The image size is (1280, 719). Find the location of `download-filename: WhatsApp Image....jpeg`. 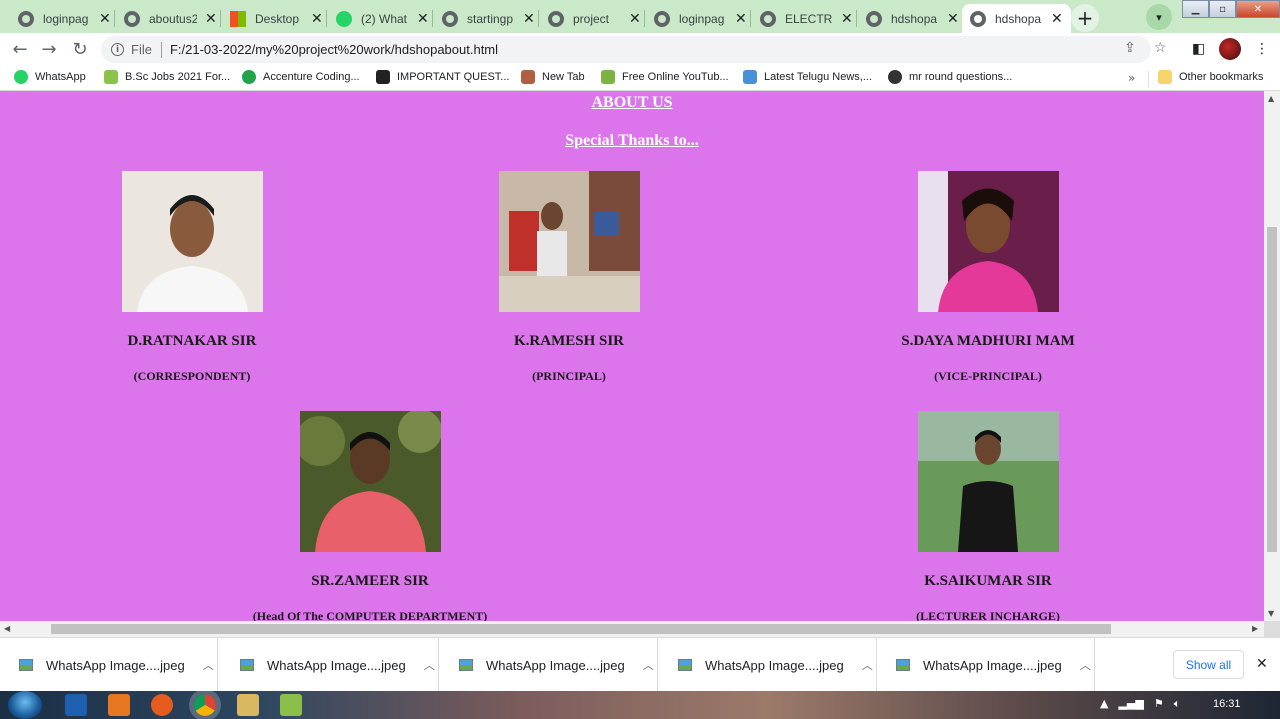

download-filename: WhatsApp Image....jpeg is located at coordinates (336, 665).